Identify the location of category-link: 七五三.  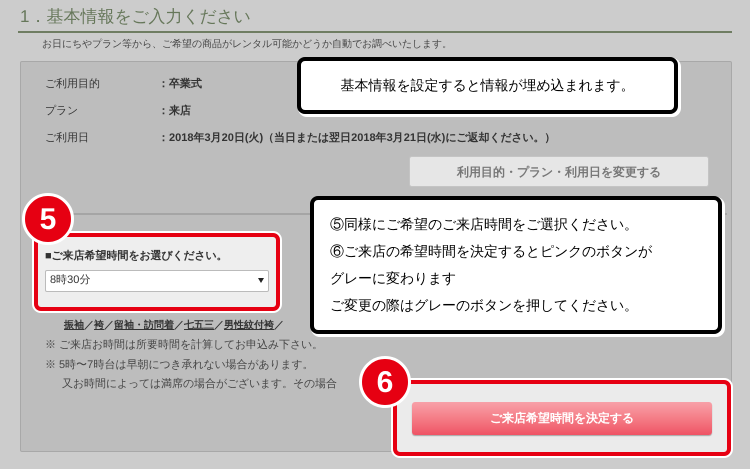
(199, 325).